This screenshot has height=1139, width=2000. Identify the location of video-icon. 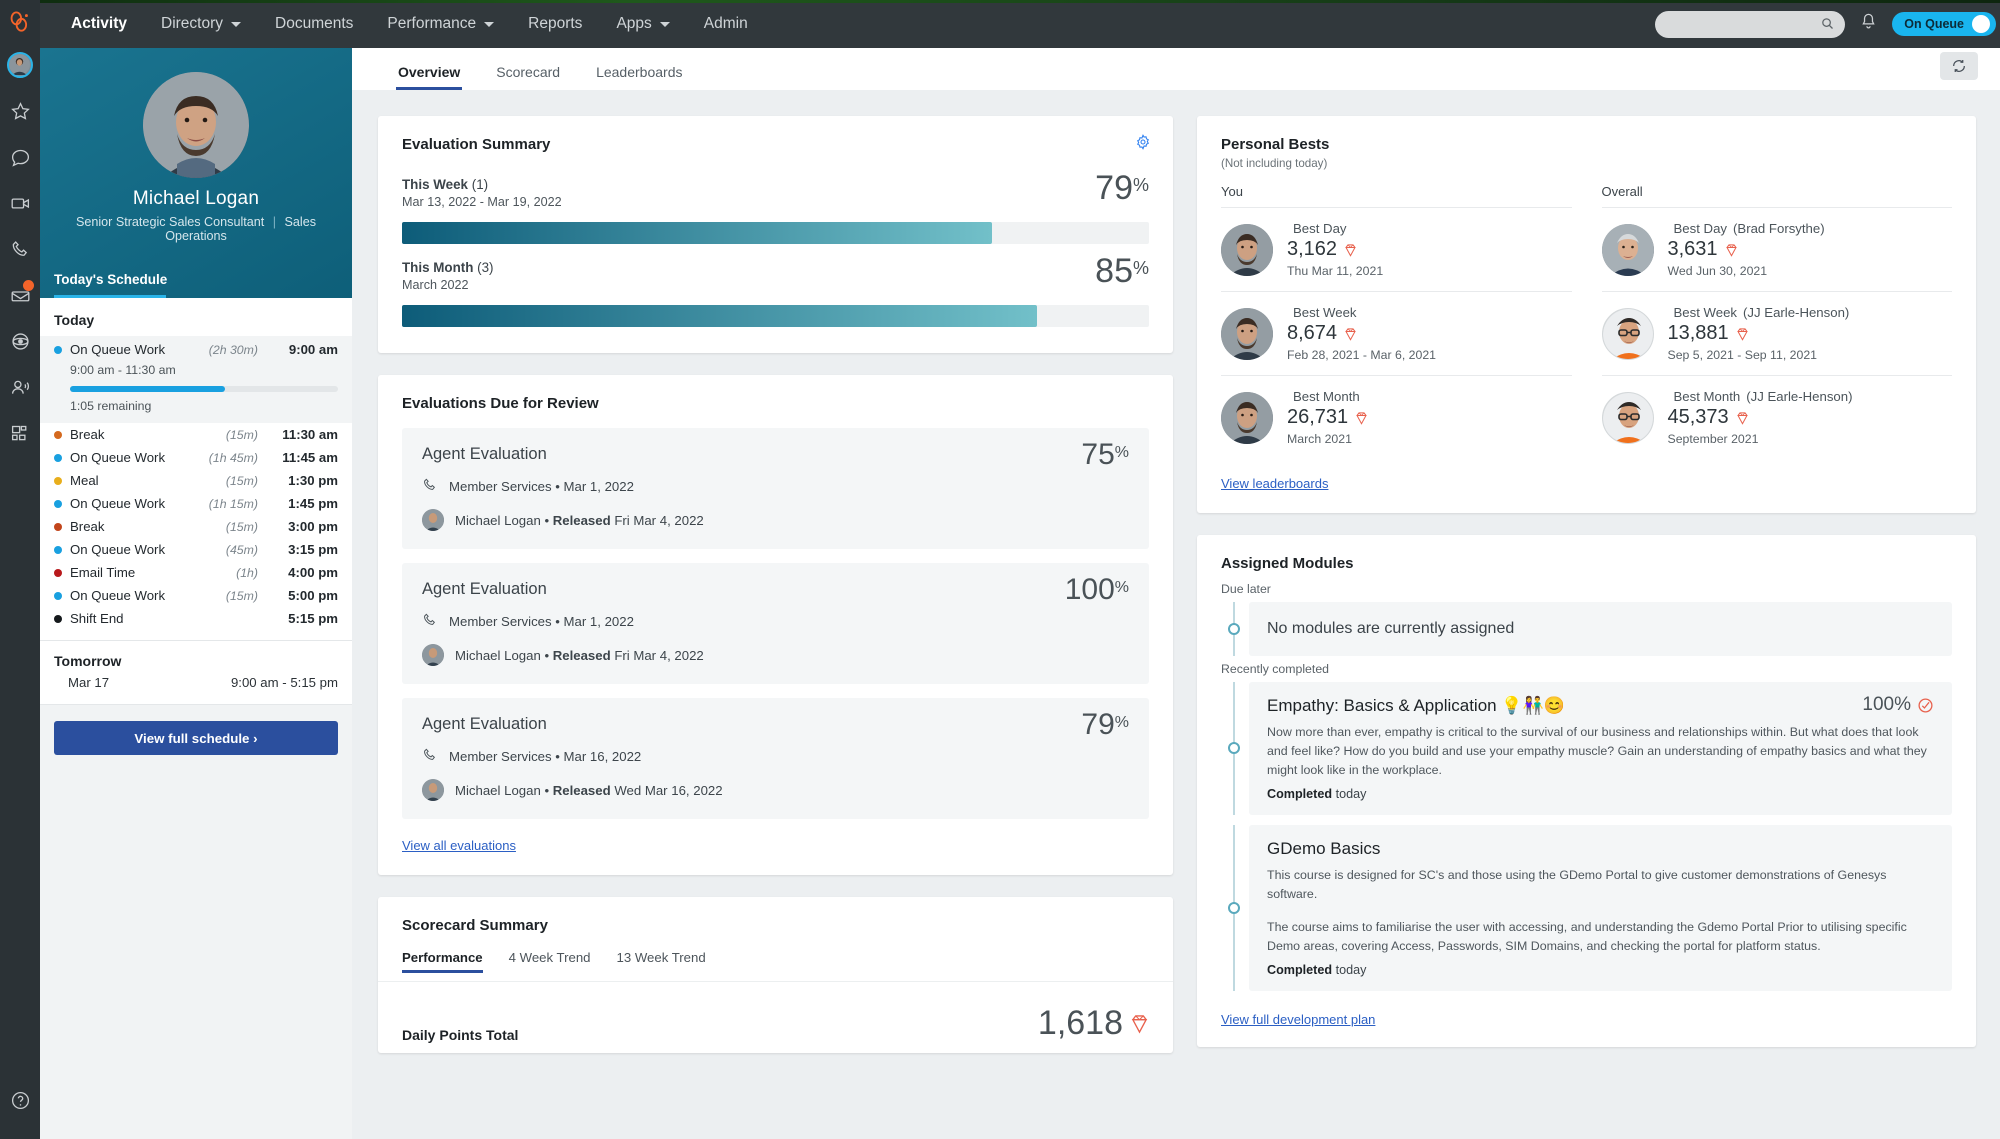
(20, 203).